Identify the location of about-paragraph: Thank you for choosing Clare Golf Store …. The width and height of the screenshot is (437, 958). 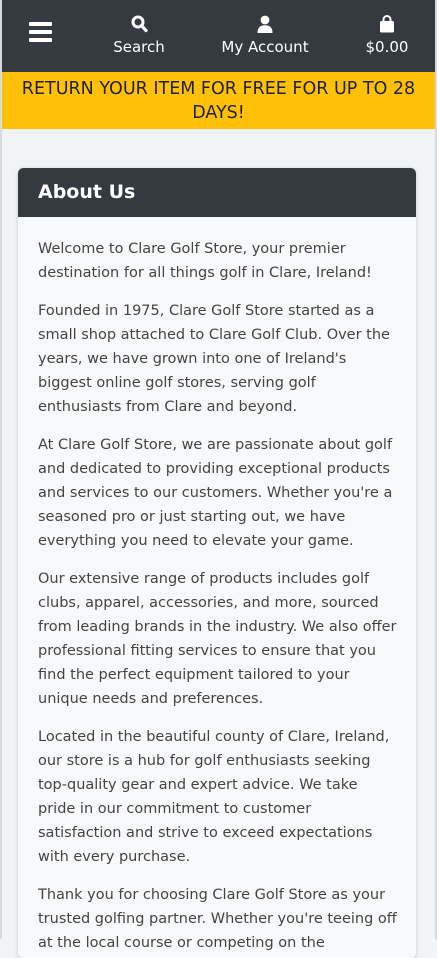
(217, 919).